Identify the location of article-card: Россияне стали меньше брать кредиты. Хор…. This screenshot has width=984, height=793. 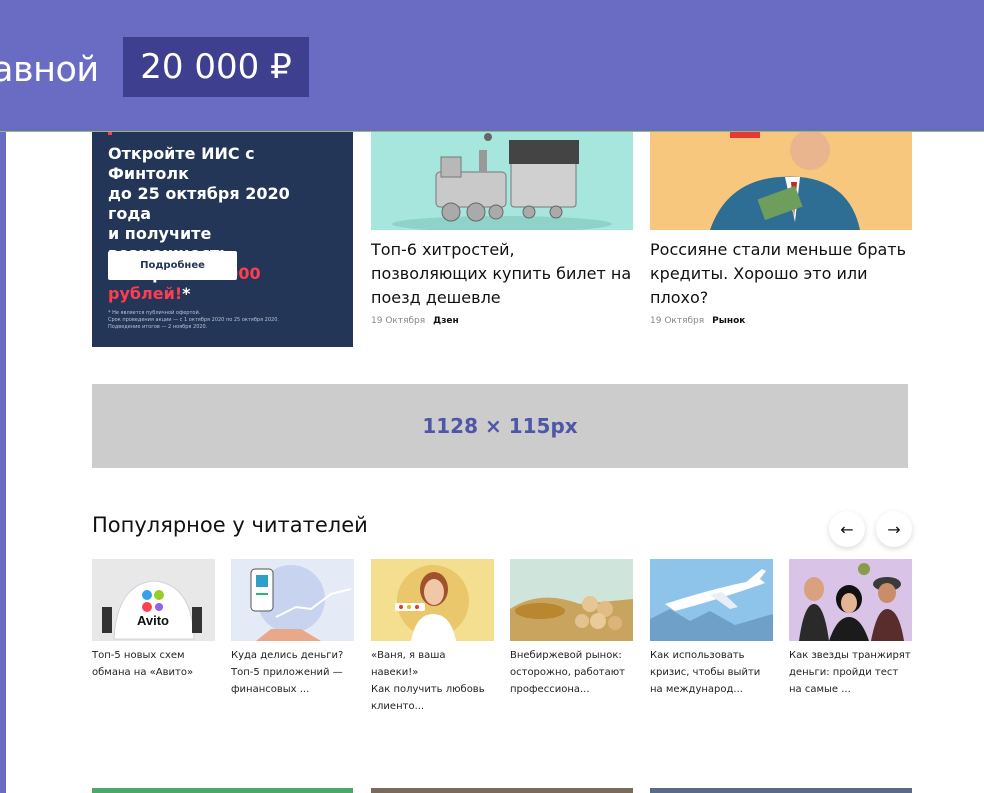
(781, 229).